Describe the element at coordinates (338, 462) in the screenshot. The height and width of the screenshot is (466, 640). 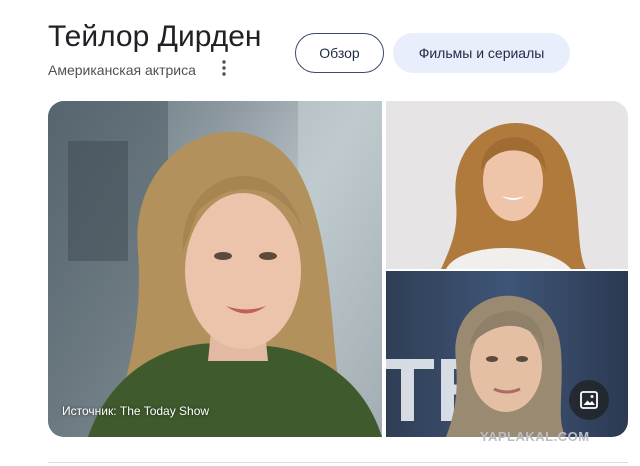
I see `divider` at that location.